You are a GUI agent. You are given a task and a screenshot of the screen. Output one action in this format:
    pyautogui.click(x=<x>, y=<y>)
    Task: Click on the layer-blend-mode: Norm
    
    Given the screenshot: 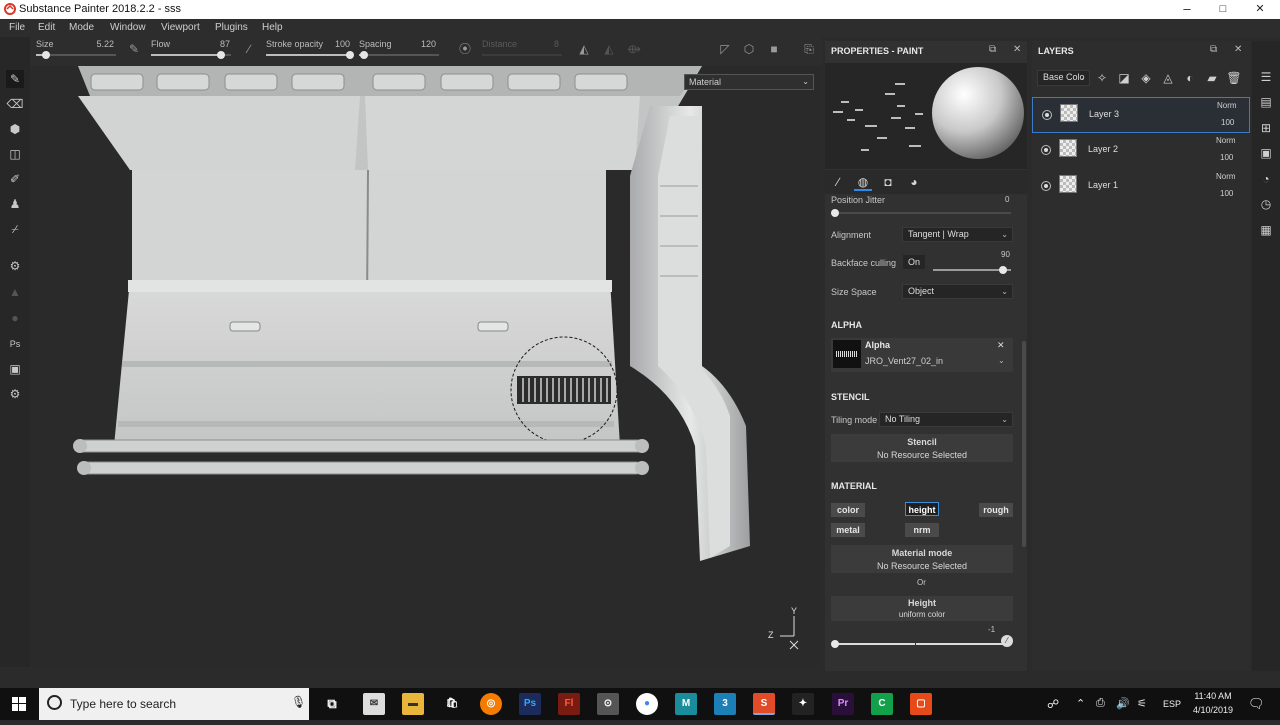 What is the action you would take?
    pyautogui.click(x=1227, y=105)
    